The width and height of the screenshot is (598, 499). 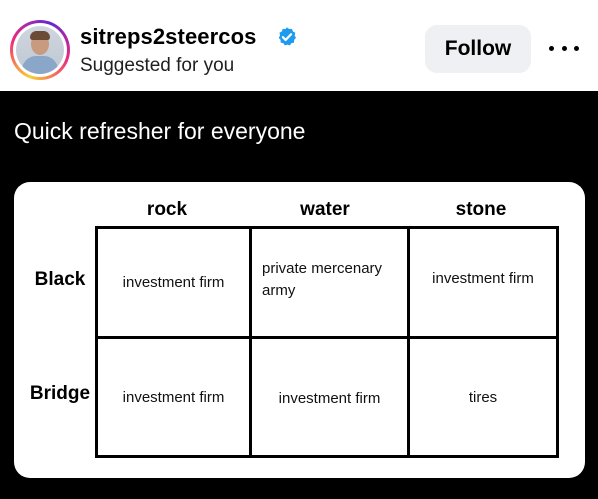 I want to click on cell-text: tires, so click(x=483, y=397).